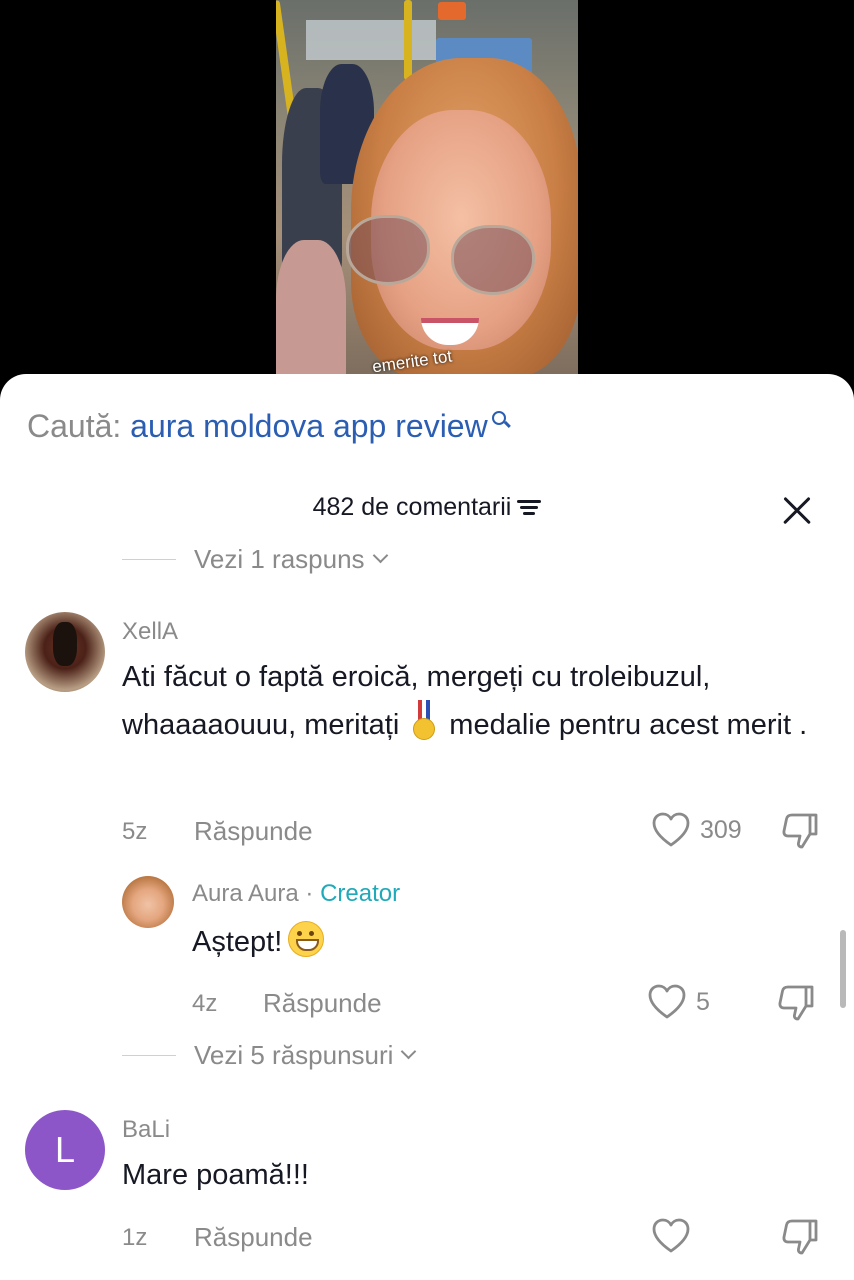 The height and width of the screenshot is (1280, 854). What do you see at coordinates (424, 722) in the screenshot?
I see `medal-emoji` at bounding box center [424, 722].